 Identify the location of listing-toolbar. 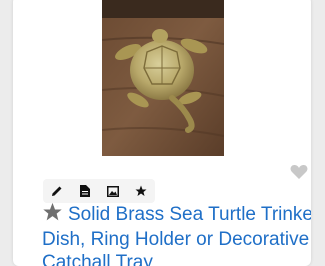
(99, 191).